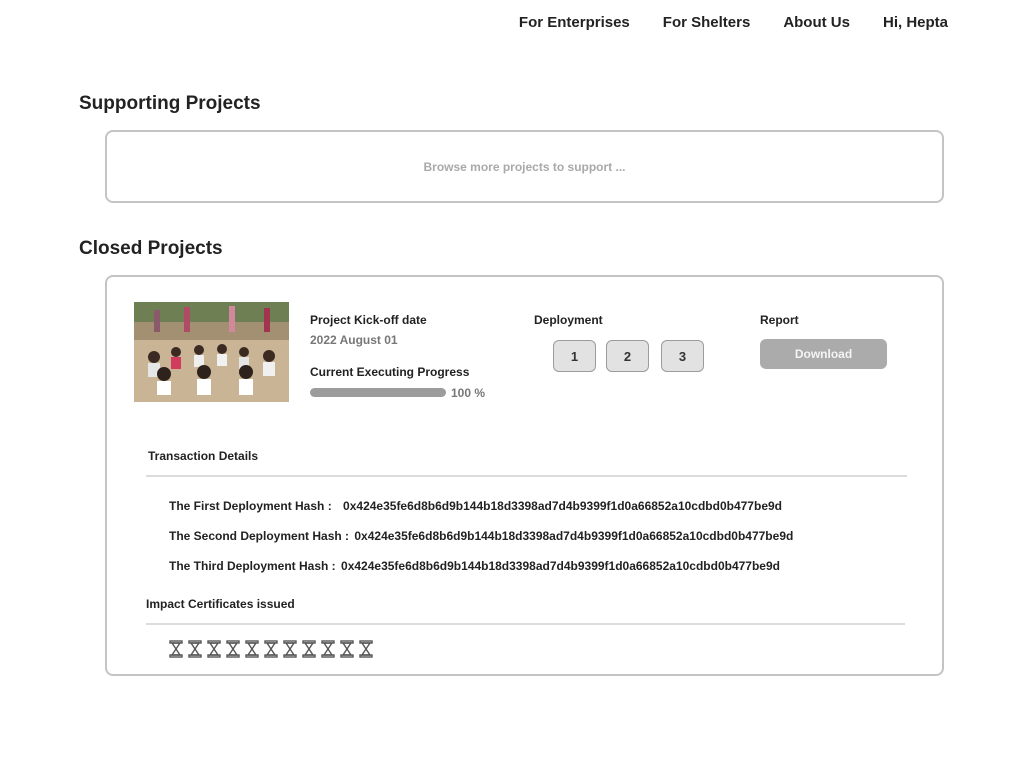  I want to click on certificate-icons-row, so click(271, 649).